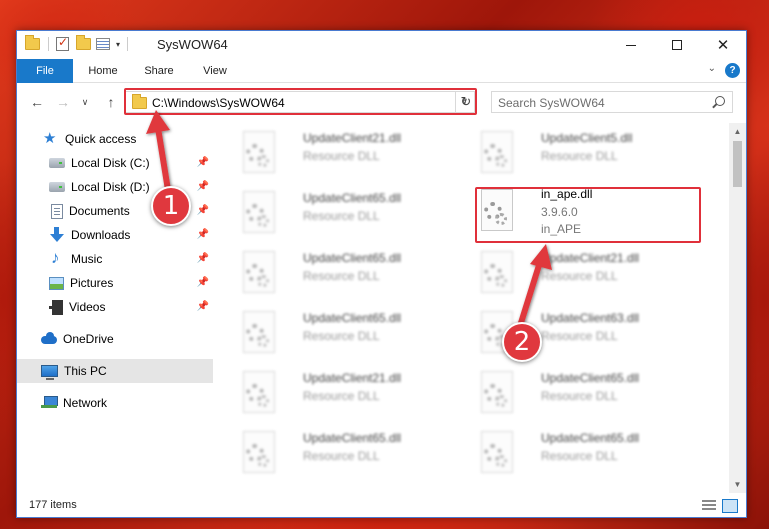  What do you see at coordinates (522, 342) in the screenshot?
I see `step-marker-2: 2` at bounding box center [522, 342].